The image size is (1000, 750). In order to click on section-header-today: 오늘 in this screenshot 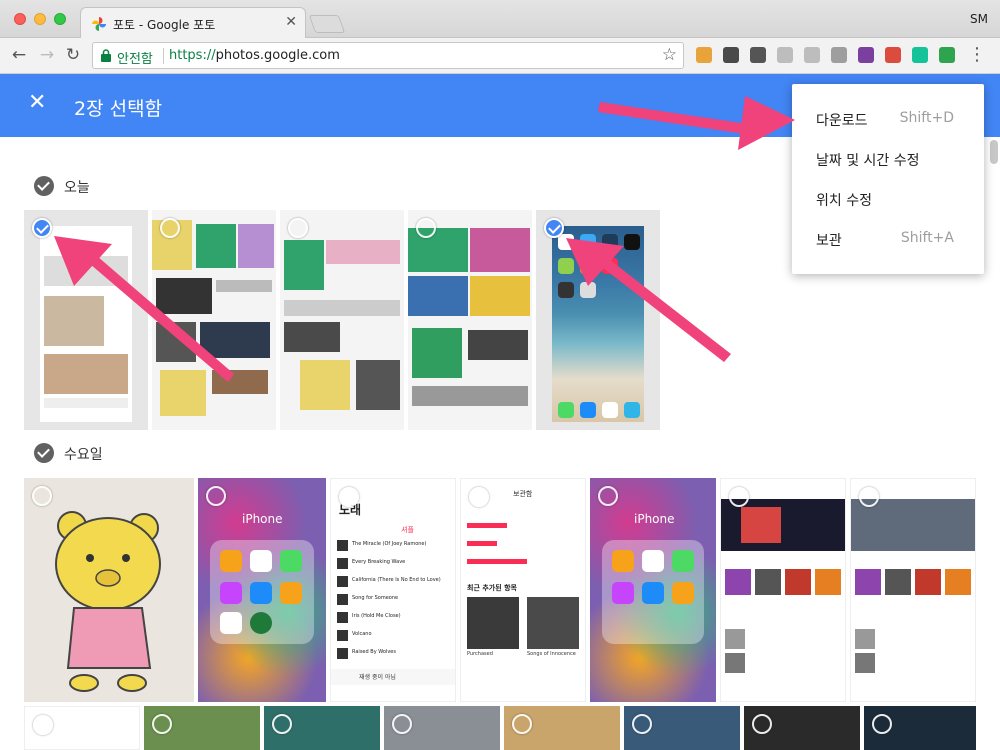, I will do `click(84, 187)`.